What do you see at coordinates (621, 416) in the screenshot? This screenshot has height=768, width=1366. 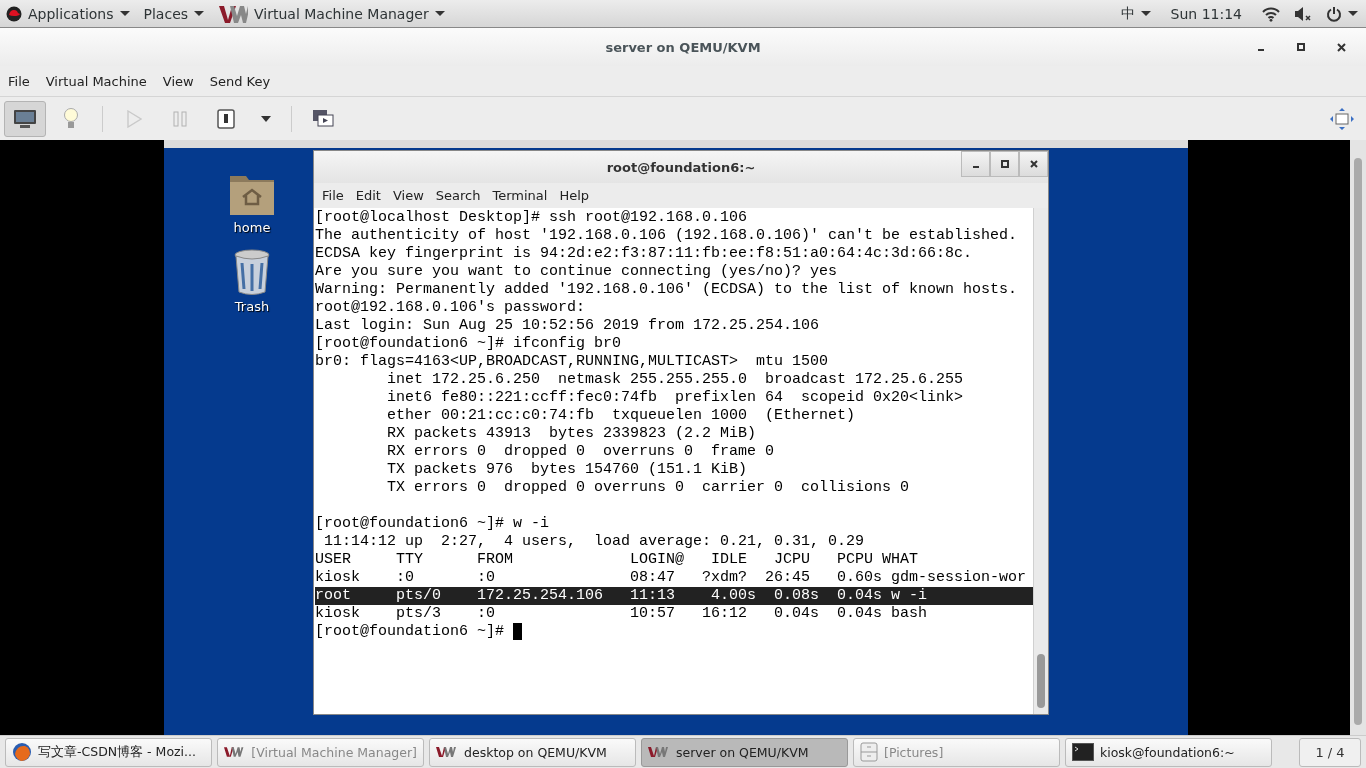 I see `terminal-line: ether 00:21:cc:c0:74:fb txqueuelen 1000 (Ethernet)` at bounding box center [621, 416].